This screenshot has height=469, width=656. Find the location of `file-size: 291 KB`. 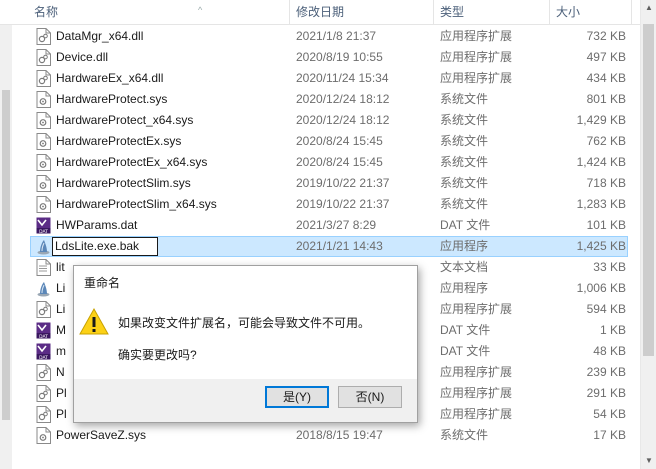

file-size: 291 KB is located at coordinates (606, 393).